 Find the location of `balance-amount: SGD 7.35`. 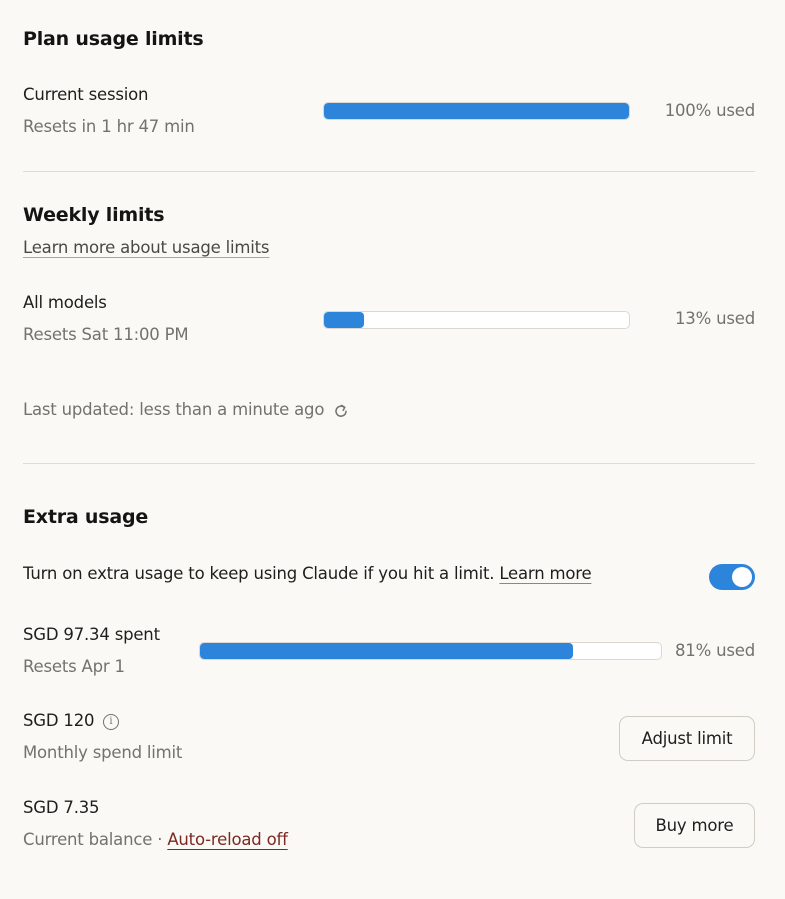

balance-amount: SGD 7.35 is located at coordinates (61, 807).